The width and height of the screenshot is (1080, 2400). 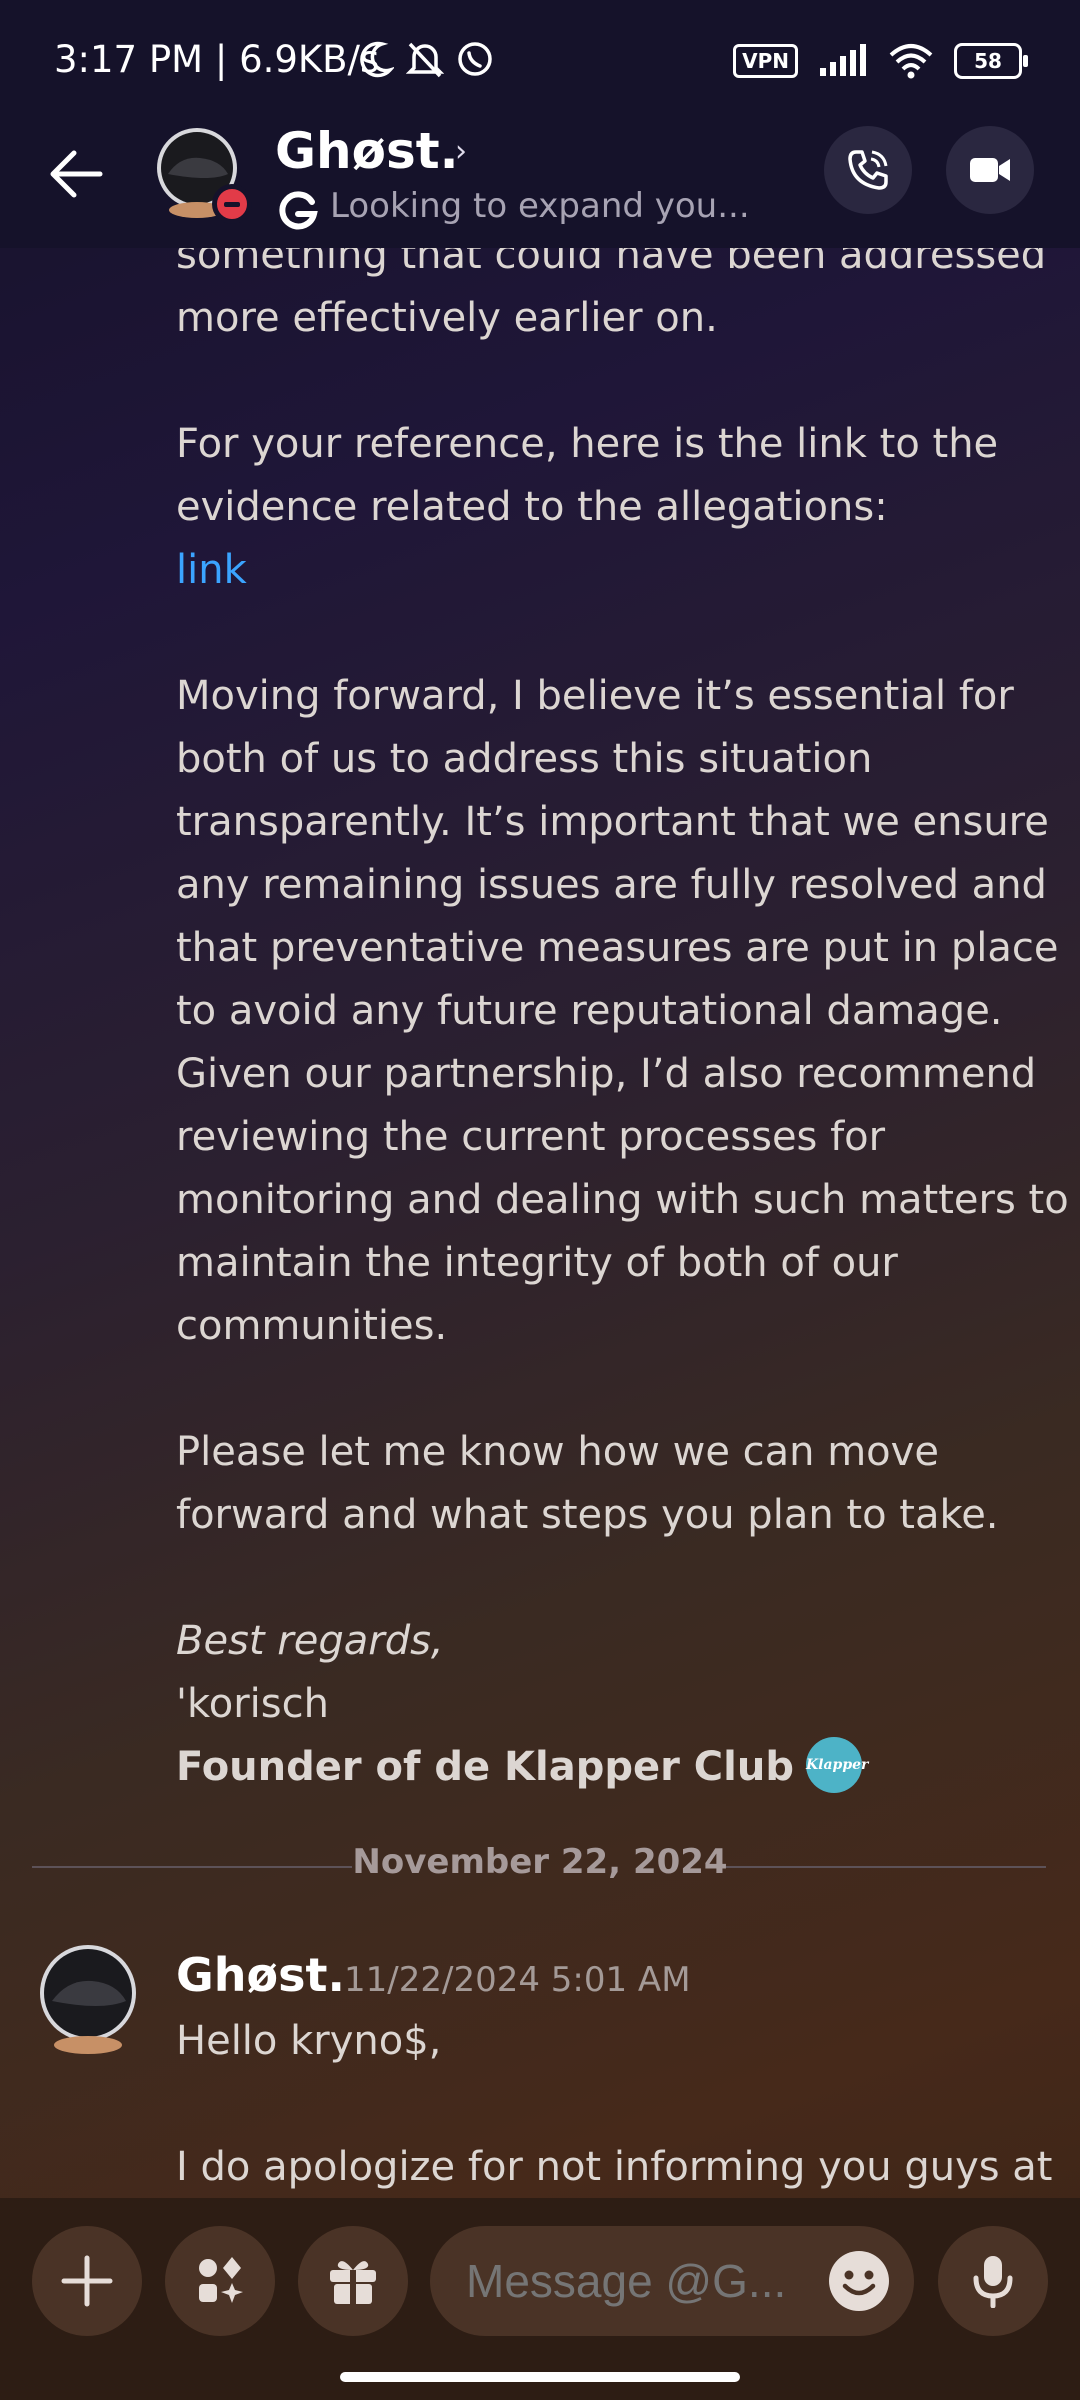 What do you see at coordinates (589, 1011) in the screenshot?
I see `message-line: to avoid any future reputational damage.` at bounding box center [589, 1011].